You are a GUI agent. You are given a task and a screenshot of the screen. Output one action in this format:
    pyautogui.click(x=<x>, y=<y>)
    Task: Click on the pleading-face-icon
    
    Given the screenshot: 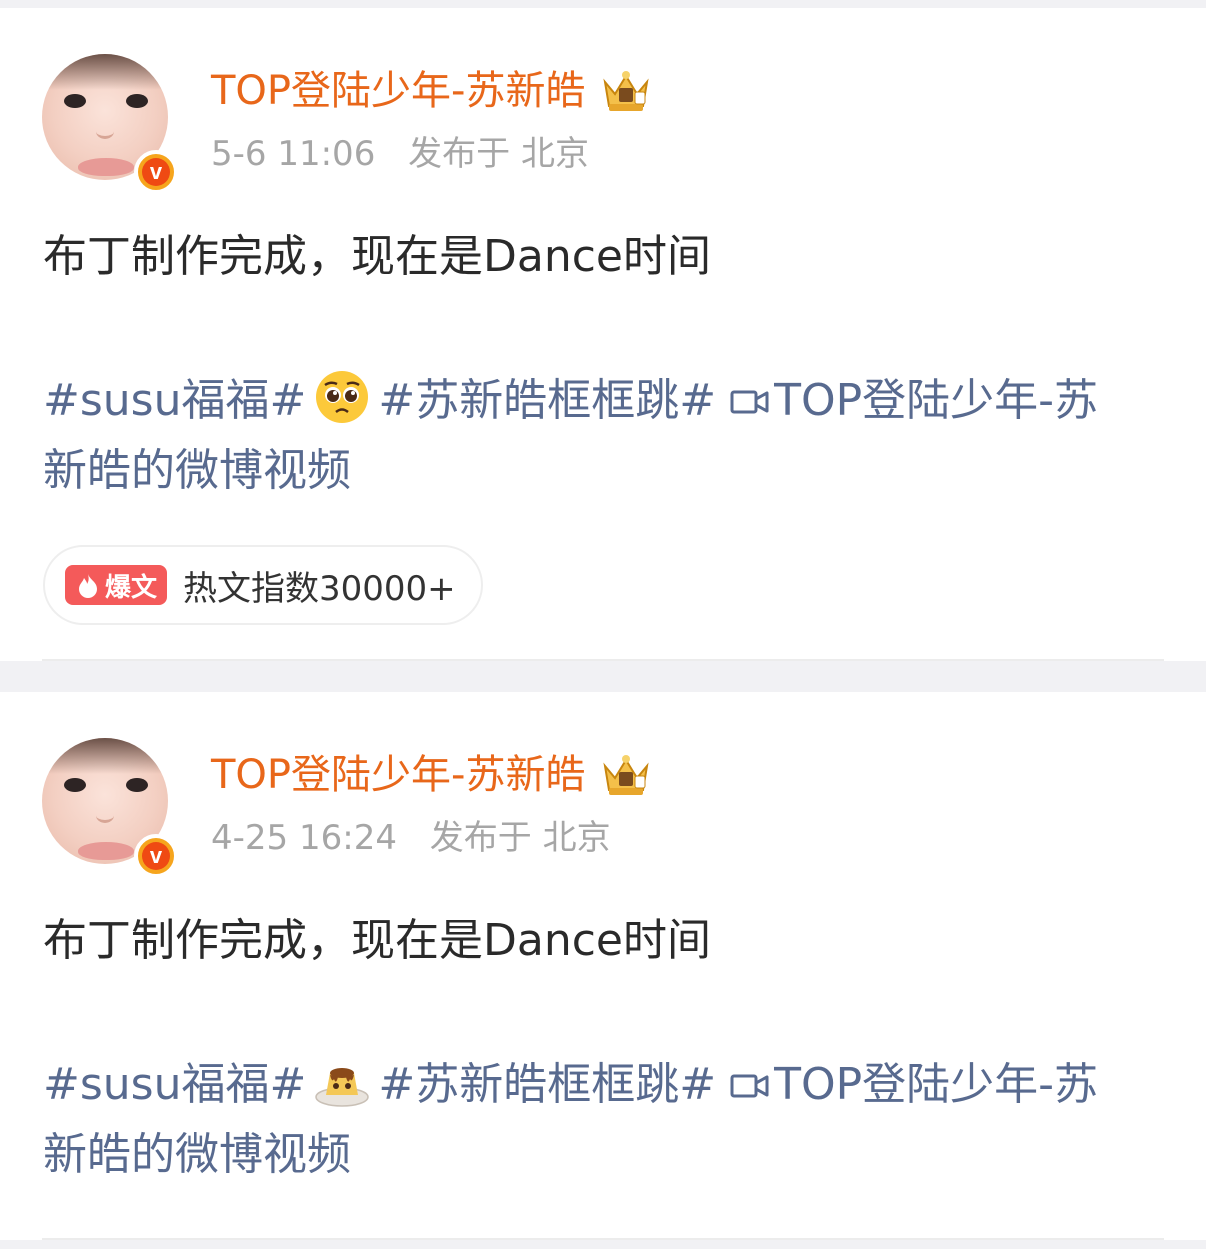 What is the action you would take?
    pyautogui.click(x=342, y=397)
    